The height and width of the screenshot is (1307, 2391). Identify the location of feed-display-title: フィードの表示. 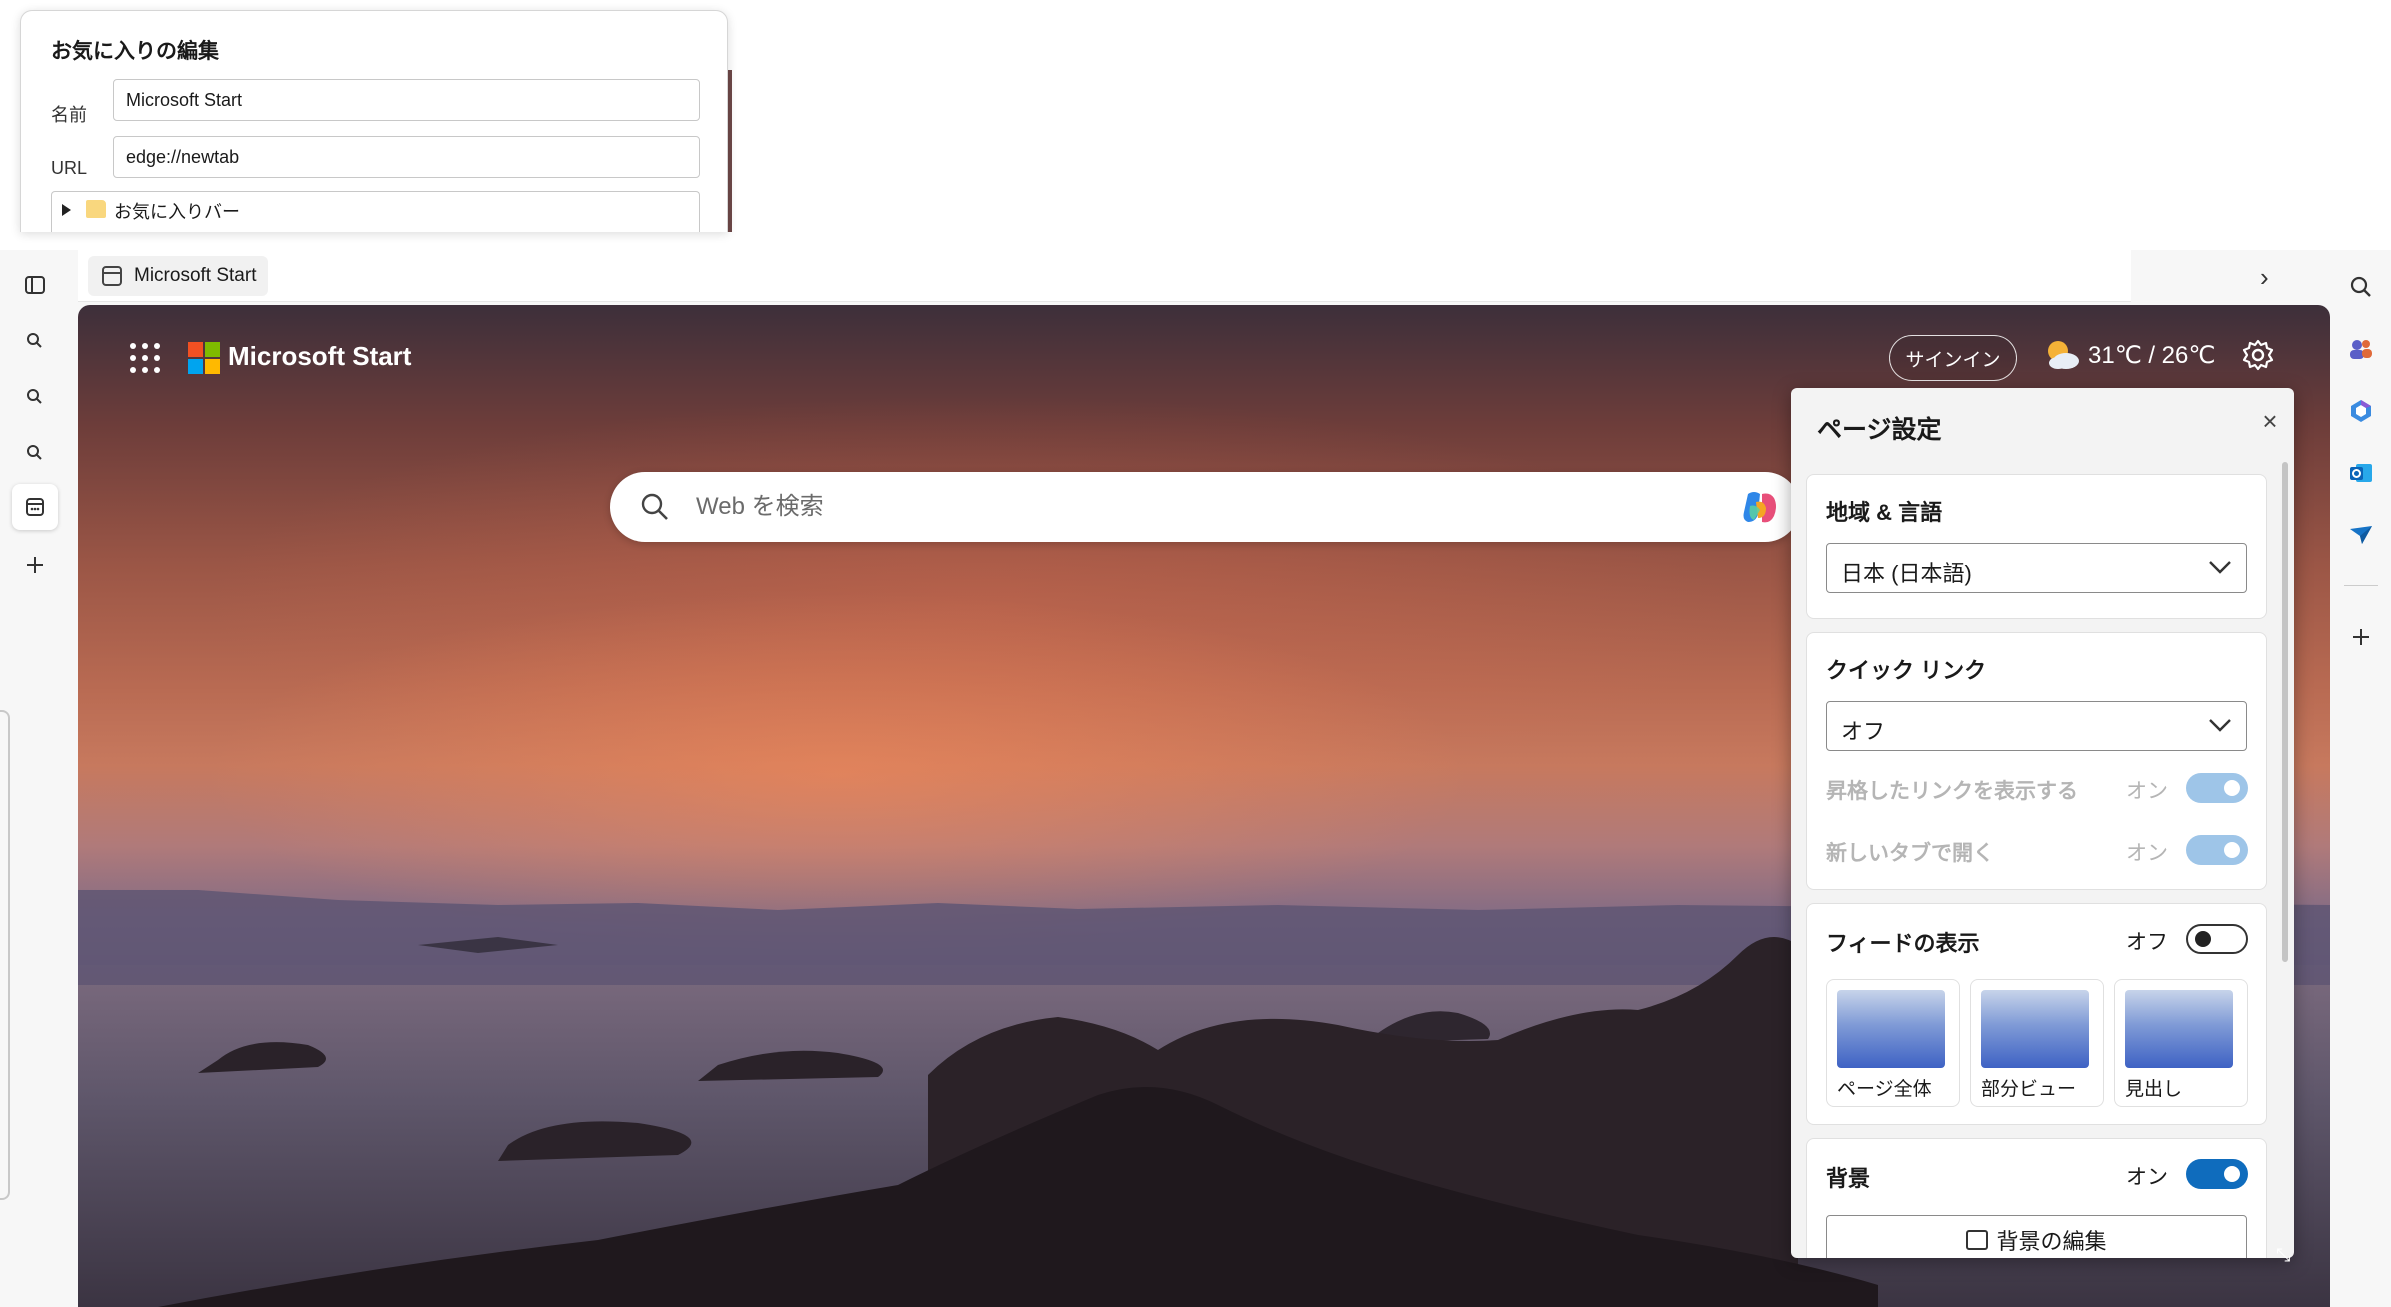
(1903, 943).